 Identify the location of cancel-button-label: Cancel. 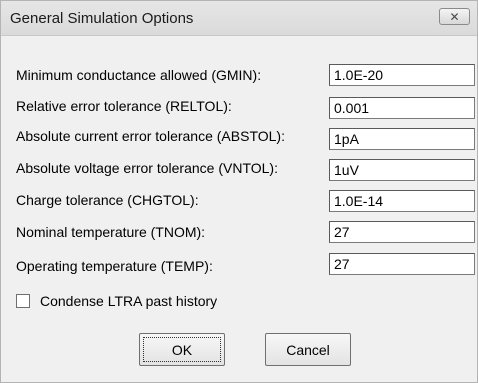
(308, 349).